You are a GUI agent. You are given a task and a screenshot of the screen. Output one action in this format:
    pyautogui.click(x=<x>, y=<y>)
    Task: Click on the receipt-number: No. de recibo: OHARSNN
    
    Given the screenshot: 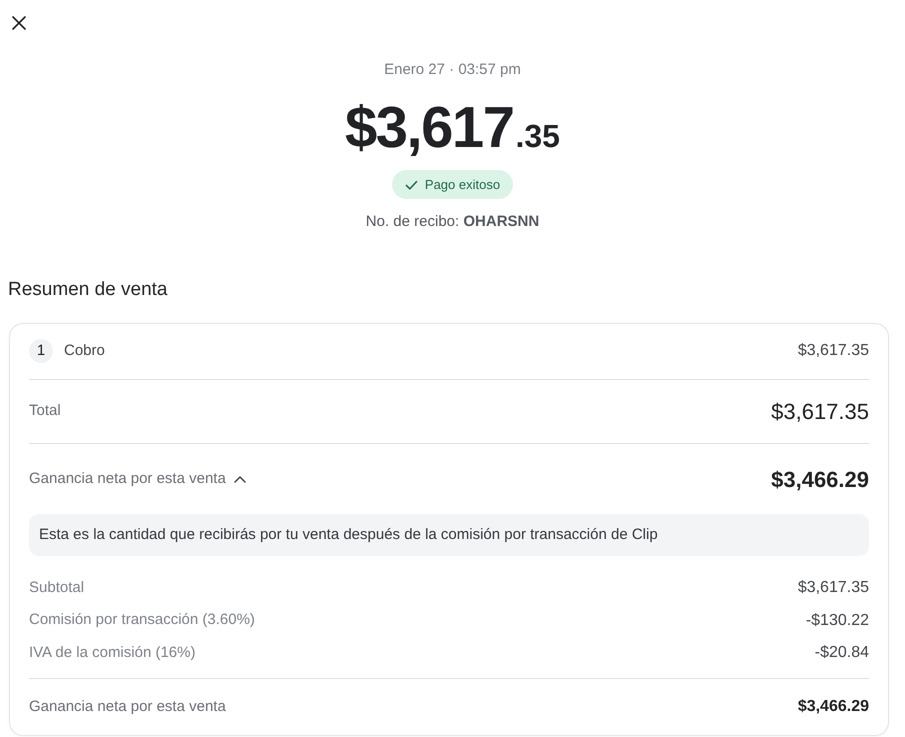 What is the action you would take?
    pyautogui.click(x=453, y=222)
    